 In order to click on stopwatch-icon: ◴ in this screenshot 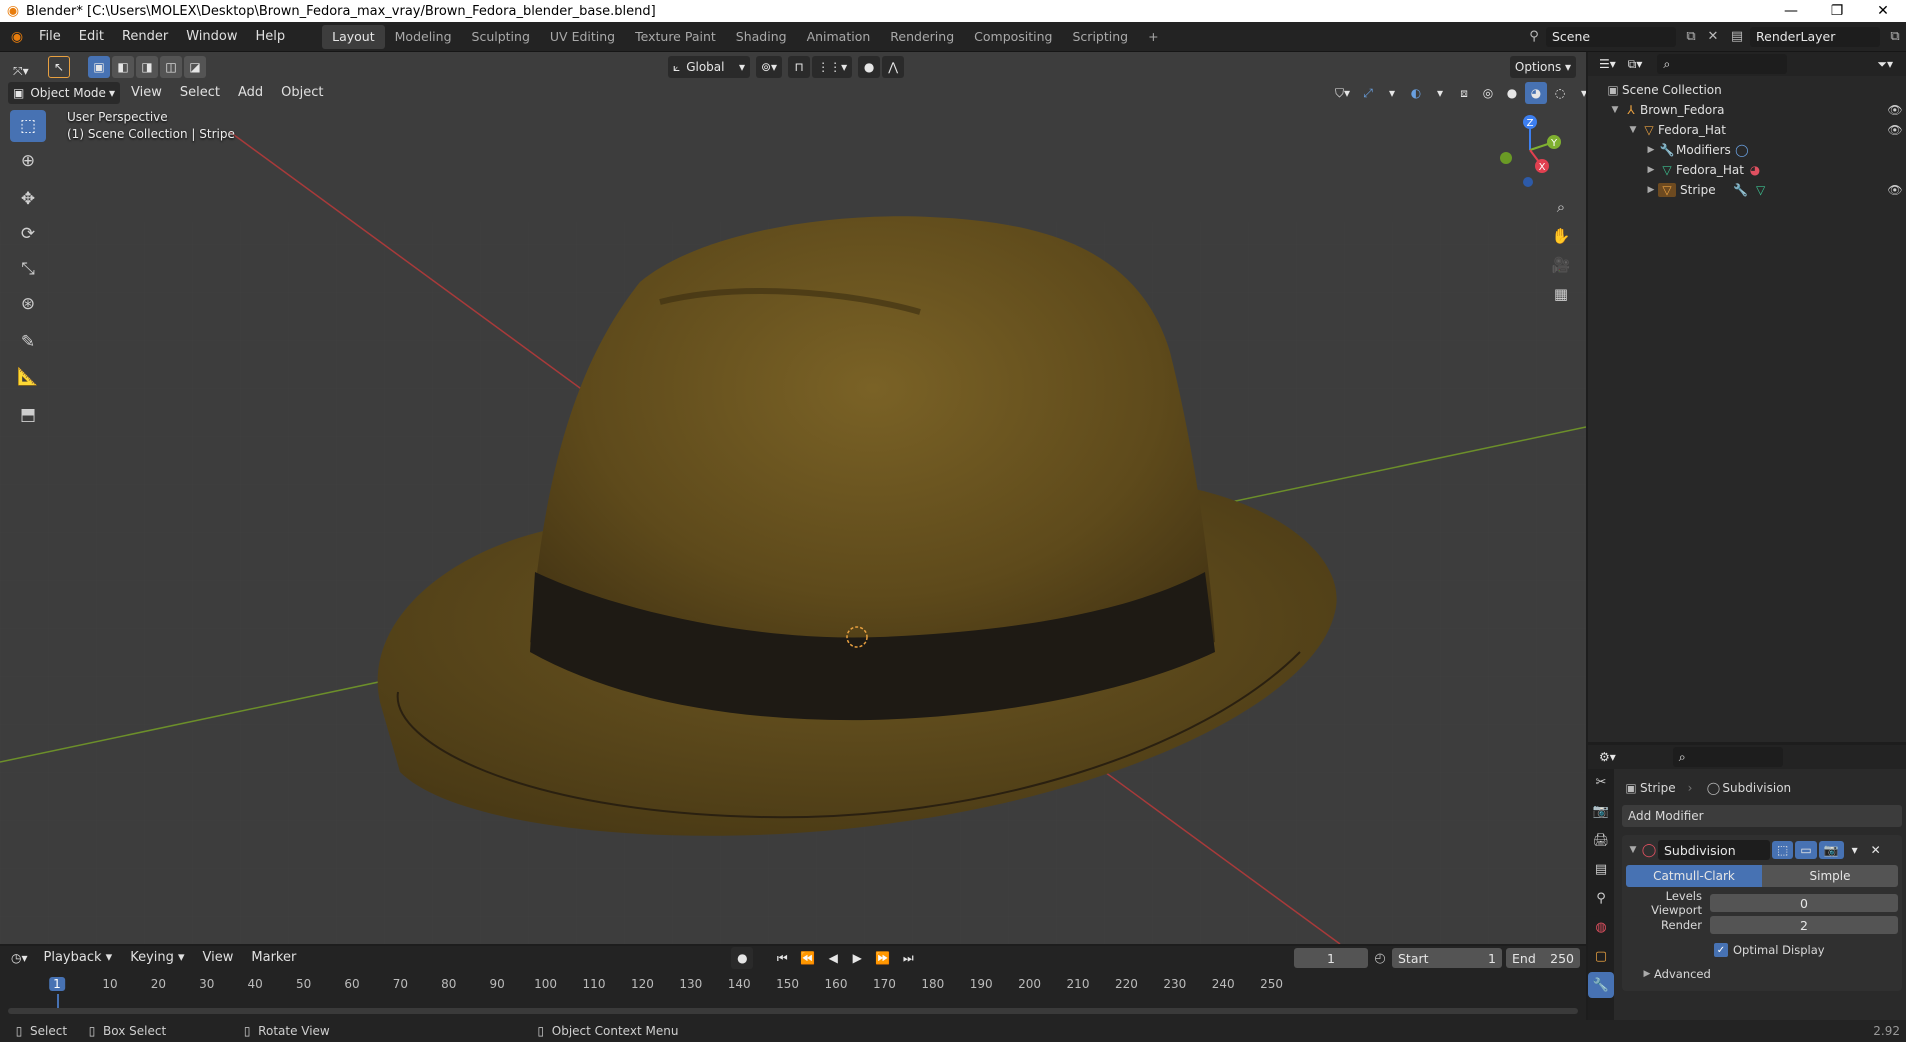, I will do `click(1380, 958)`.